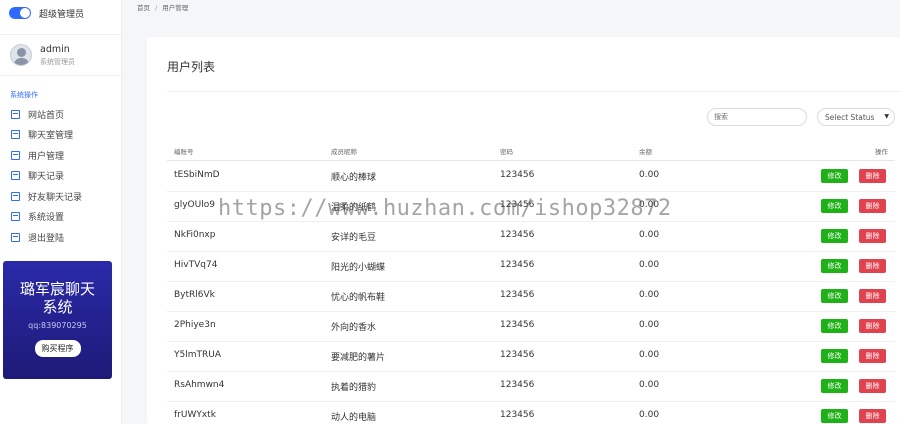  I want to click on cell-nickname: 忧心的帆布鞋, so click(358, 298).